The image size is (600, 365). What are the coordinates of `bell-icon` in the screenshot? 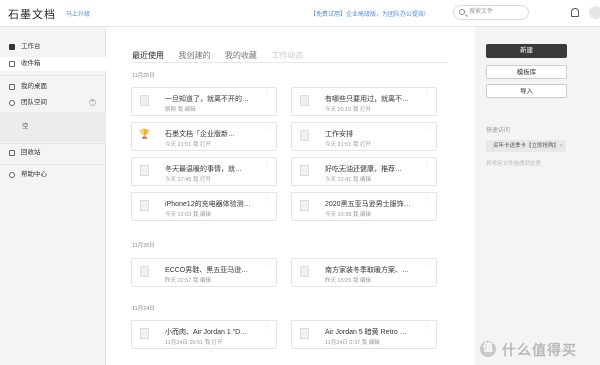 It's located at (575, 12).